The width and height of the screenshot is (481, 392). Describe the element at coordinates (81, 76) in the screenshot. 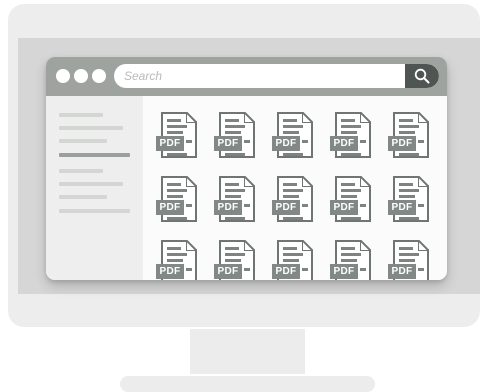

I see `window-minimize-dot` at that location.